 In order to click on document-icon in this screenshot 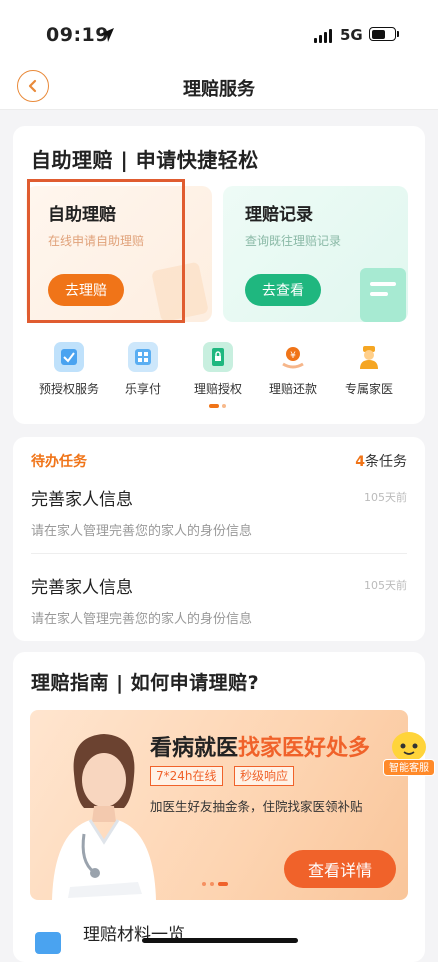, I will do `click(48, 943)`.